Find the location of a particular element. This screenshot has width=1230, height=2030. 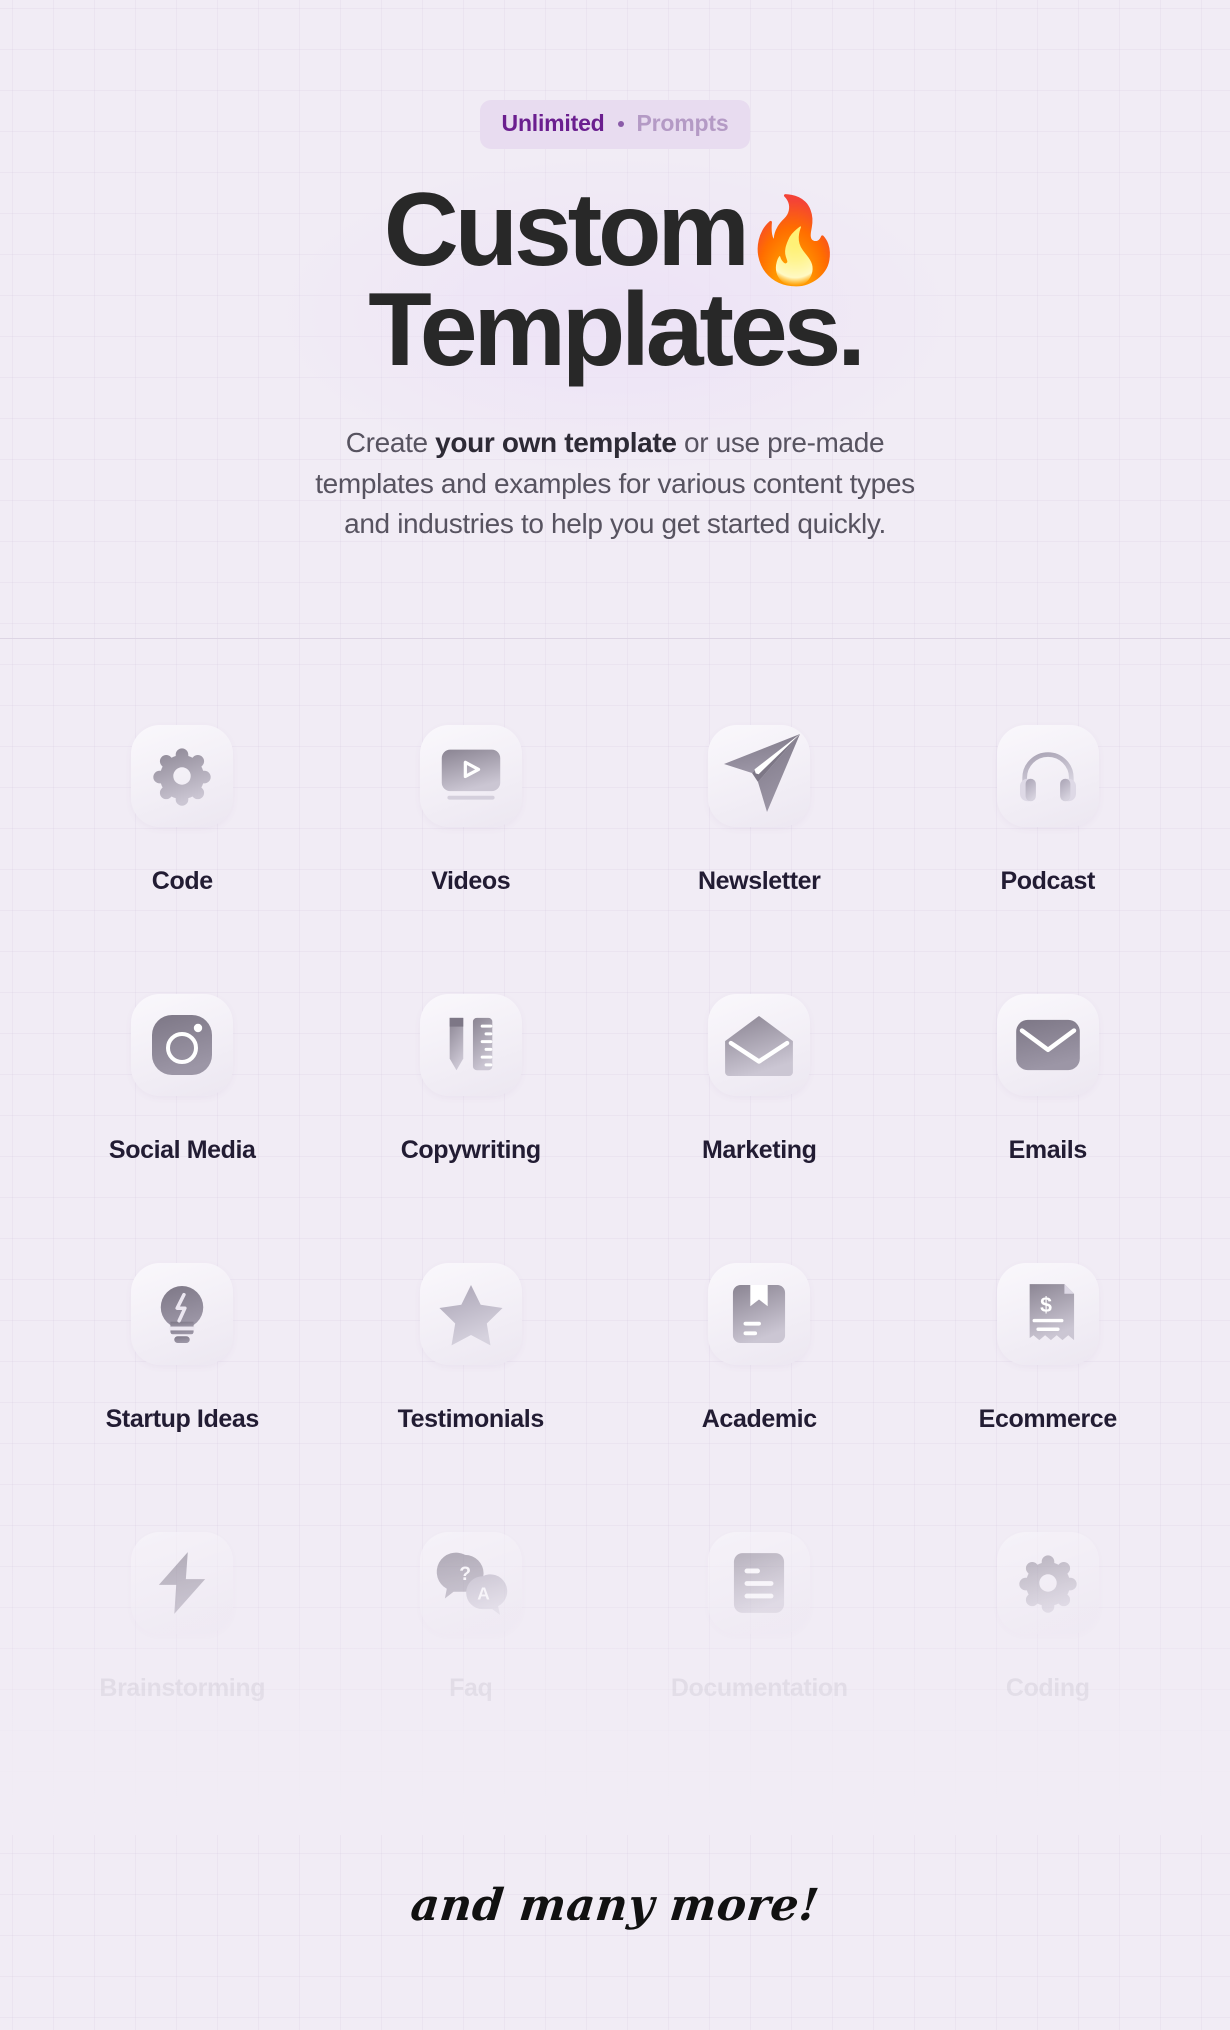

category-label: Newsletter is located at coordinates (759, 881).